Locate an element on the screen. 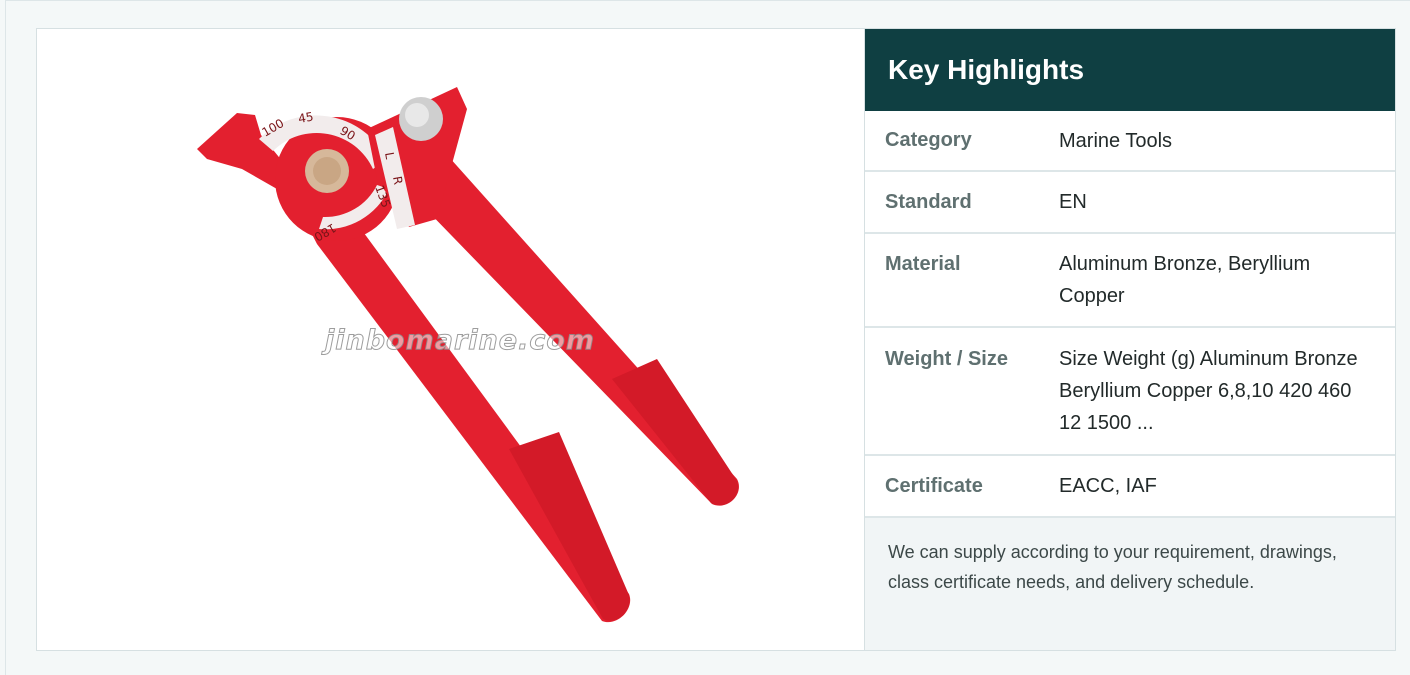 This screenshot has width=1410, height=675. left-grip is located at coordinates (569, 526).